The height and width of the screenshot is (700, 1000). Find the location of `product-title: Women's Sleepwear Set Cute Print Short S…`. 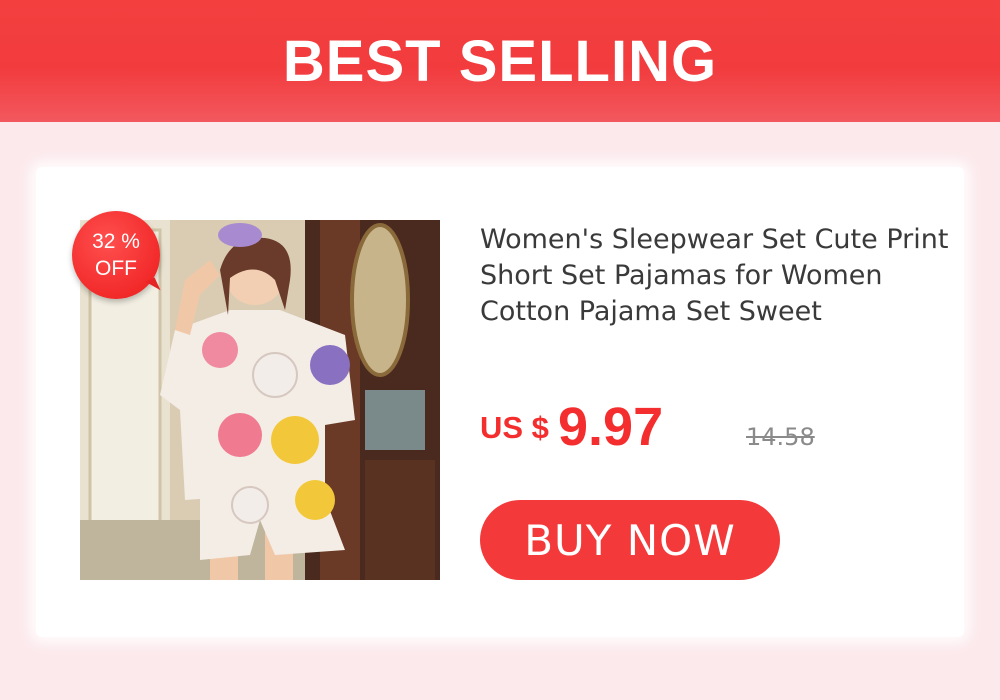

product-title: Women's Sleepwear Set Cute Print Short S… is located at coordinates (715, 276).